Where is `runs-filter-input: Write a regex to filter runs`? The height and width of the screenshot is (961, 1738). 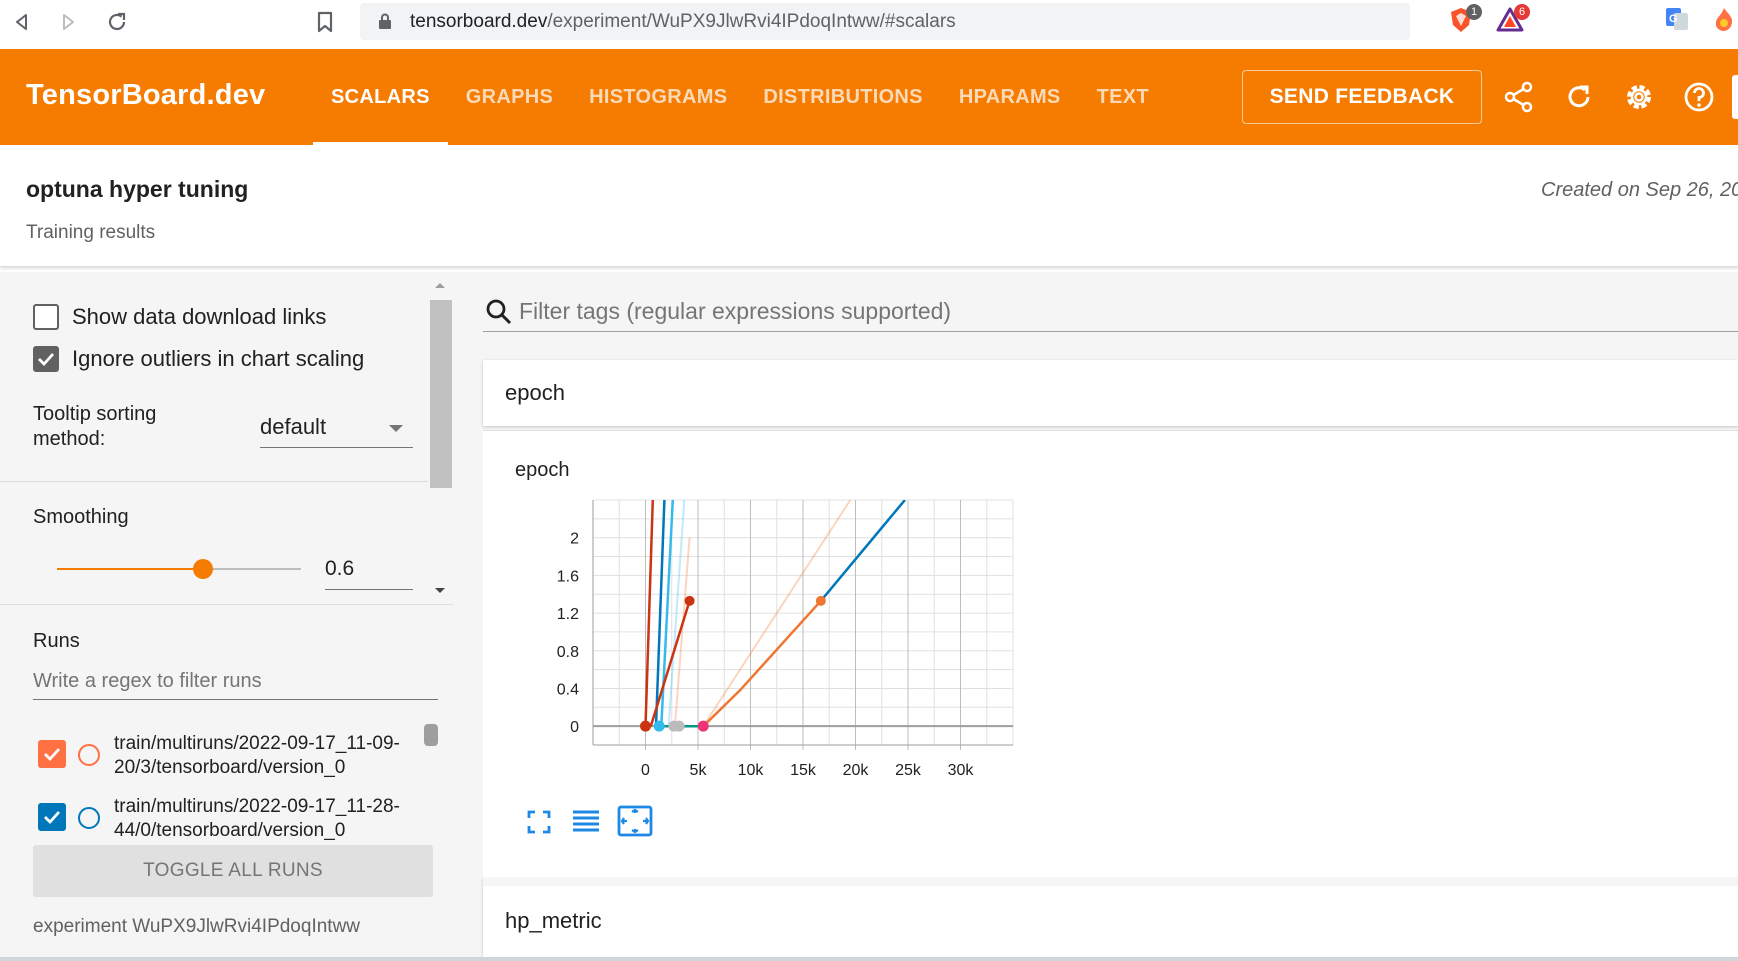 runs-filter-input: Write a regex to filter runs is located at coordinates (235, 681).